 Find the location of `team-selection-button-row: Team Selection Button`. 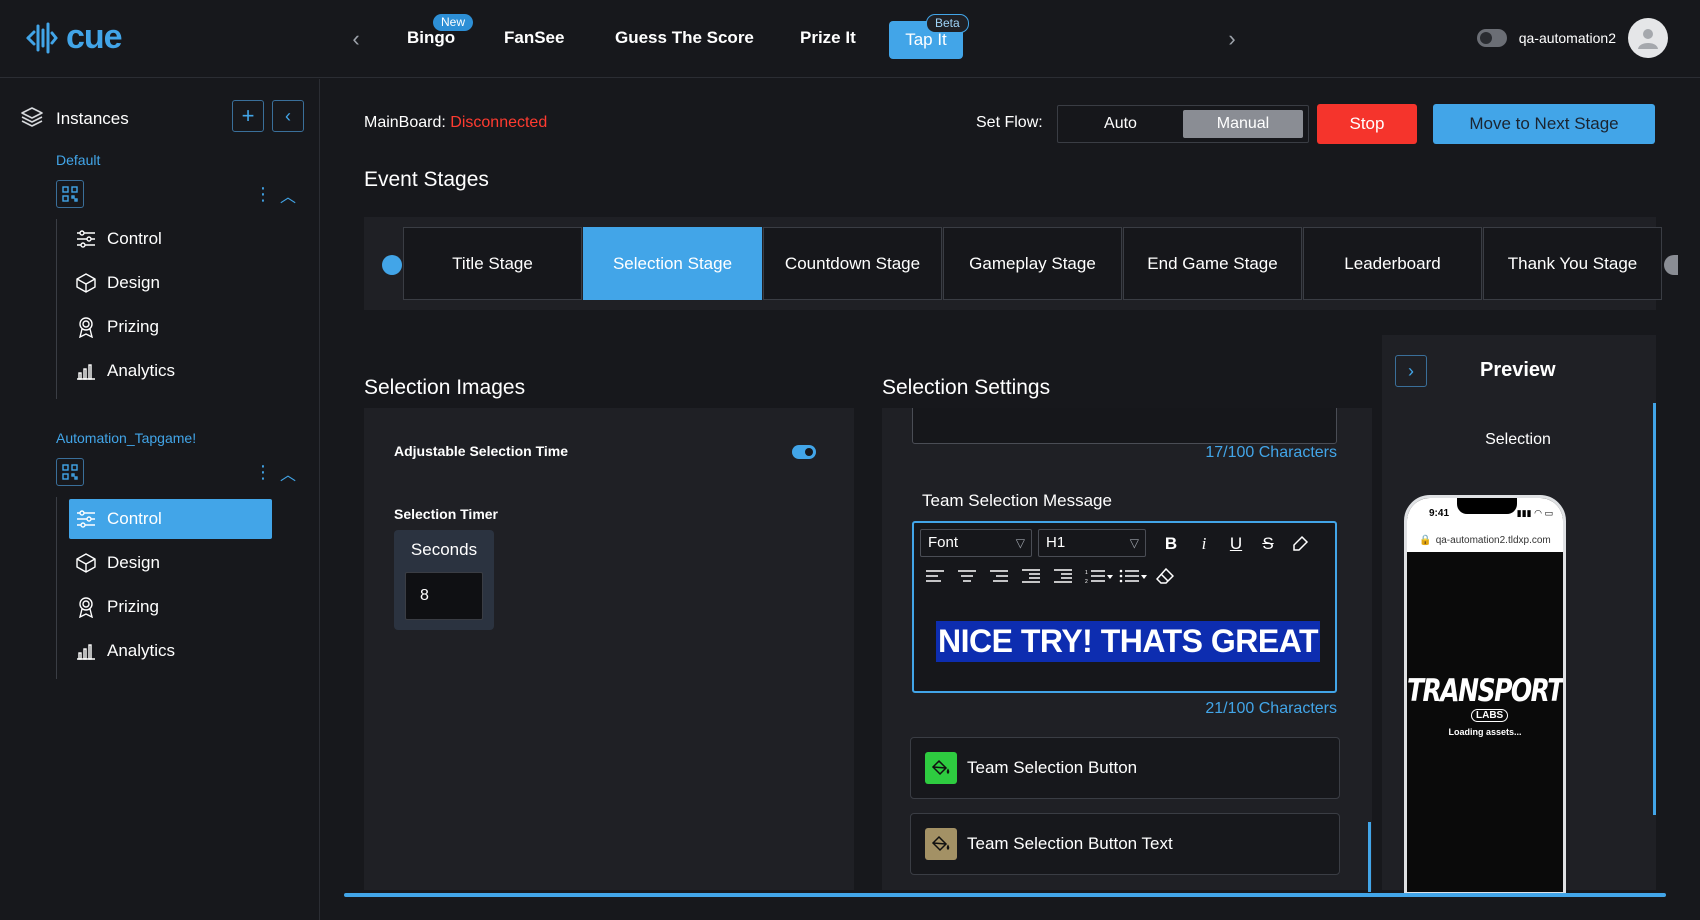

team-selection-button-row: Team Selection Button is located at coordinates (1125, 768).